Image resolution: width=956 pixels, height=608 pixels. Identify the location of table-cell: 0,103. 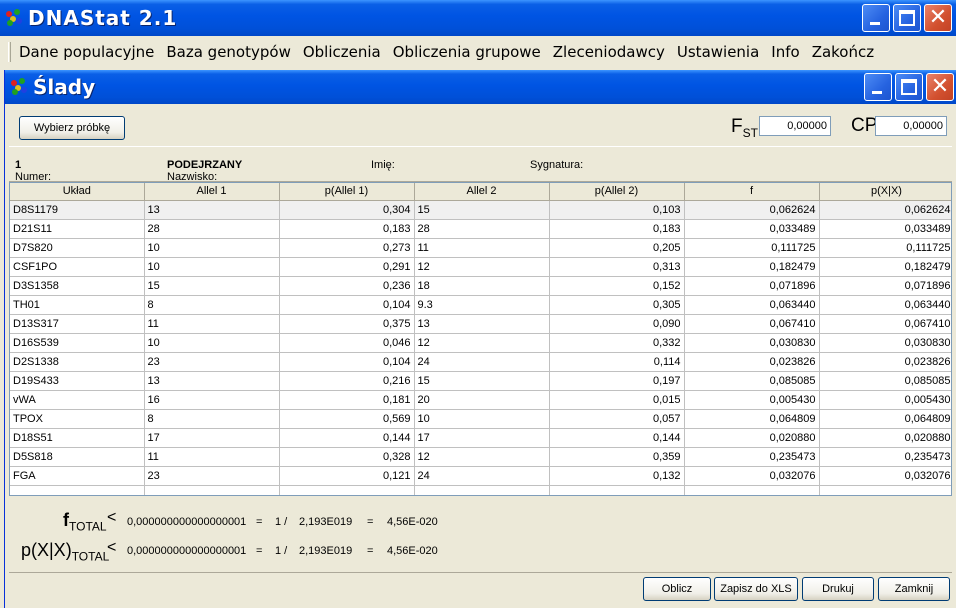
(617, 210).